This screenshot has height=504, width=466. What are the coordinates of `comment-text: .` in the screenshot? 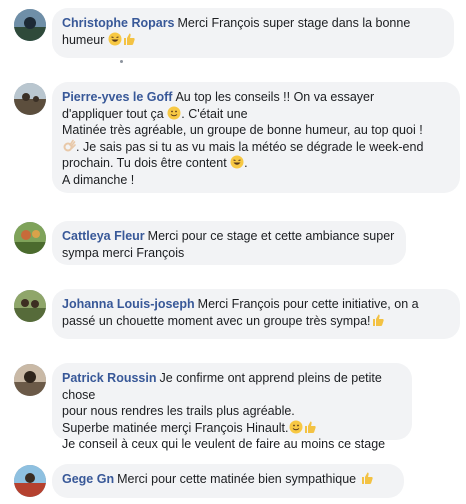 It's located at (246, 163).